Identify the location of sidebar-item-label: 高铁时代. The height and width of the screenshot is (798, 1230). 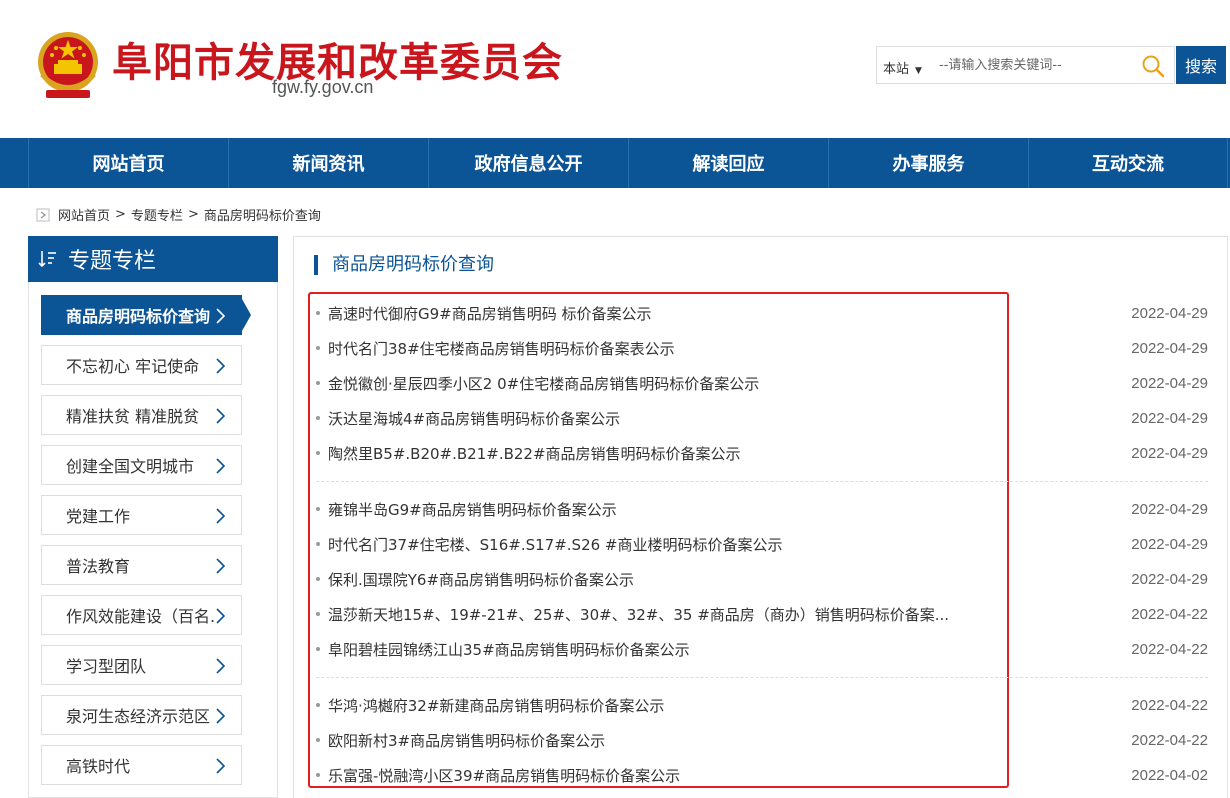
(98, 766).